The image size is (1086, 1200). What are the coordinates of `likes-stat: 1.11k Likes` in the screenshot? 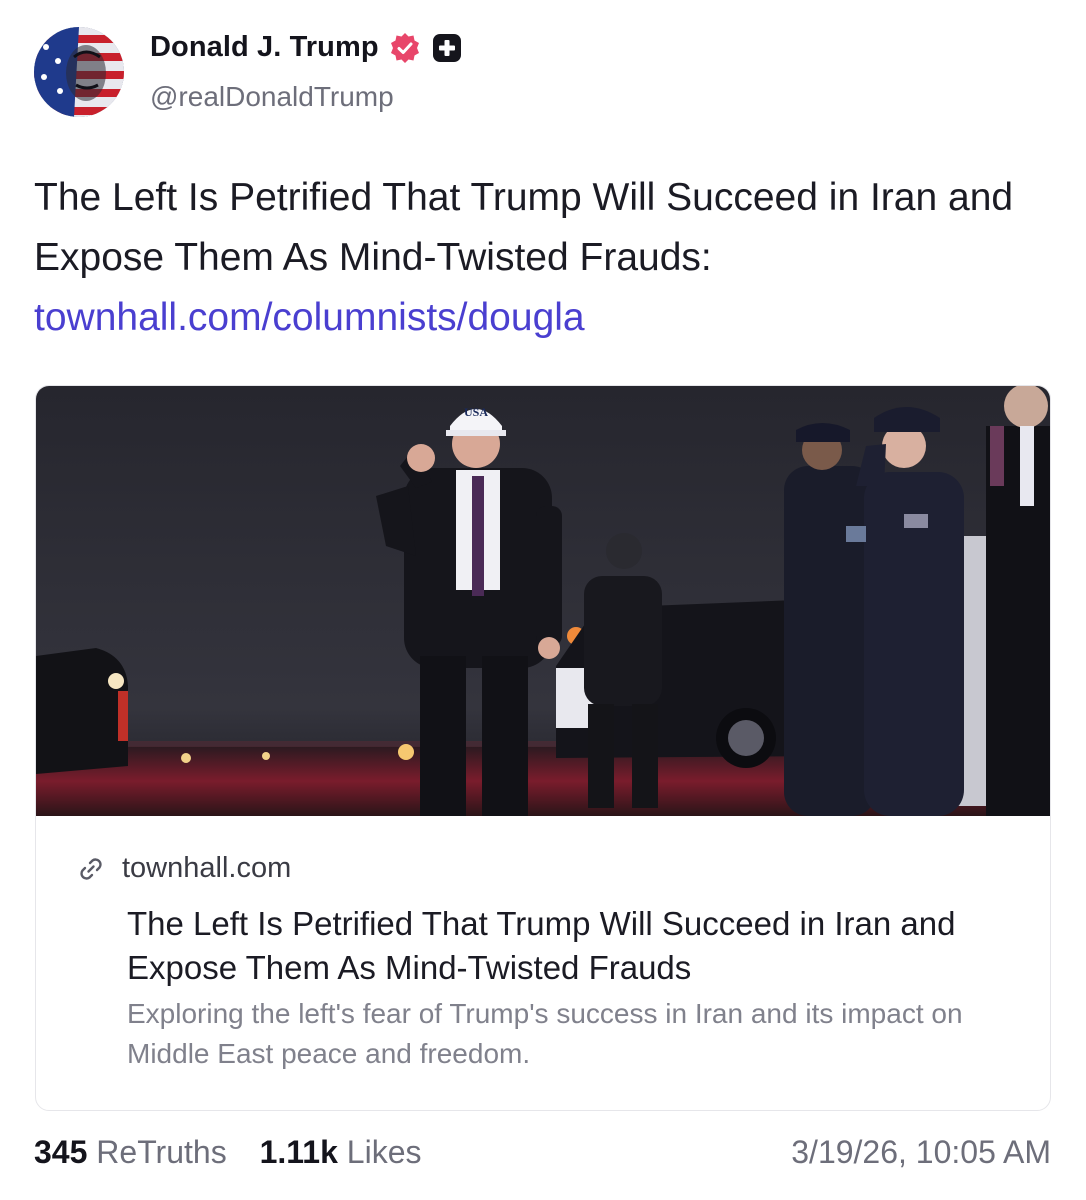 It's located at (341, 1152).